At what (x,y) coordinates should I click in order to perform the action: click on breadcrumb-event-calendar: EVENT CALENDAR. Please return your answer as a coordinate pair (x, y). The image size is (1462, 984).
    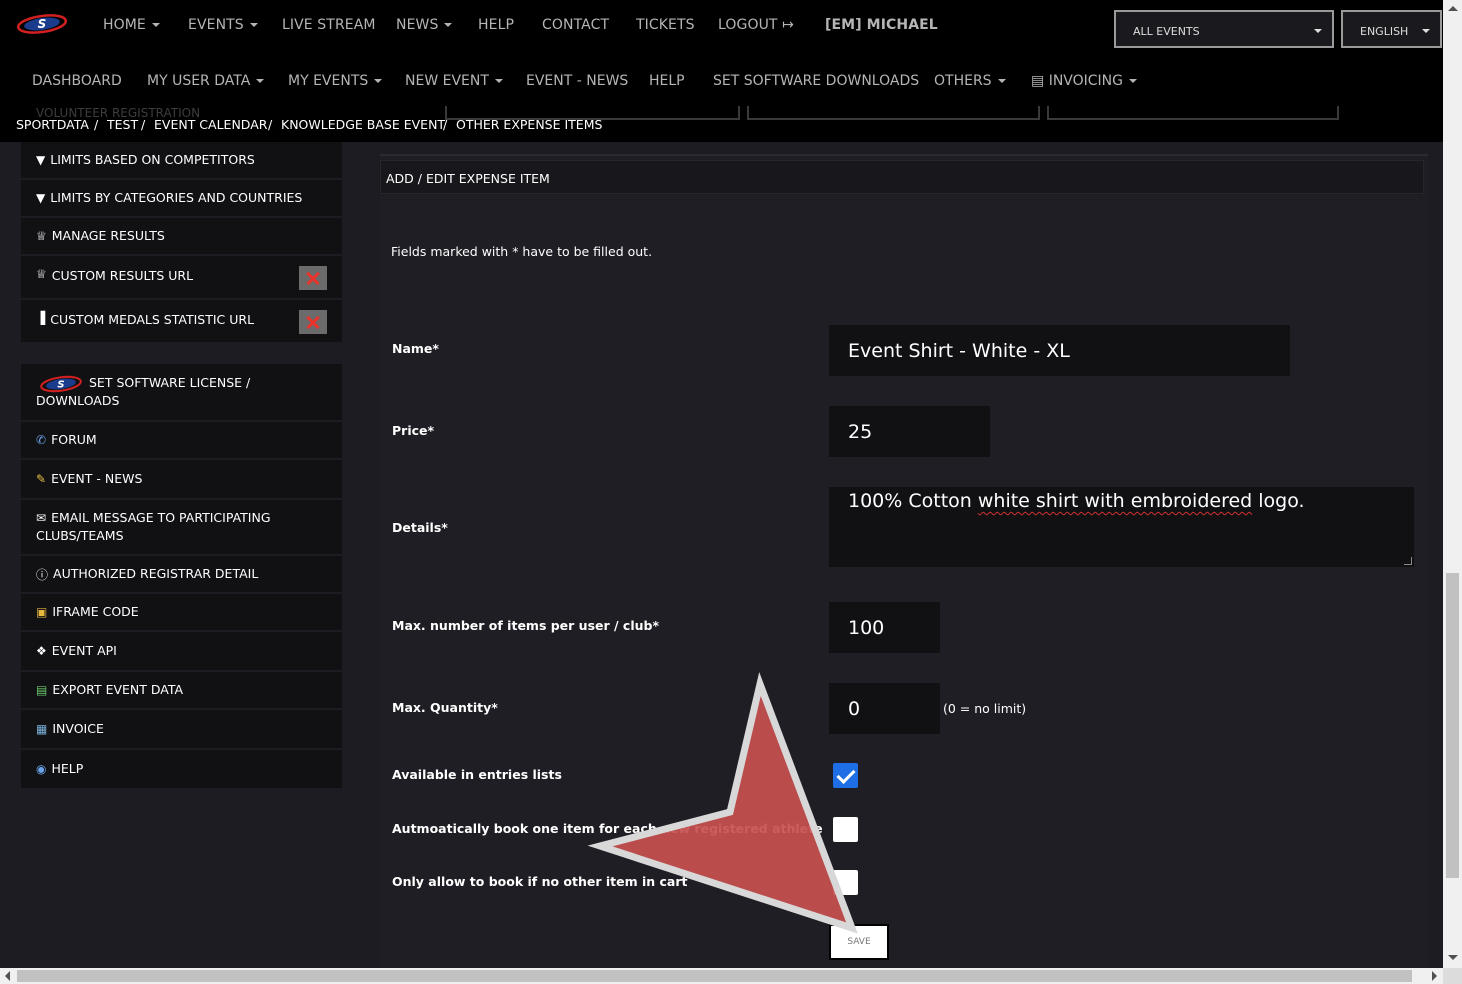
    Looking at the image, I should click on (210, 124).